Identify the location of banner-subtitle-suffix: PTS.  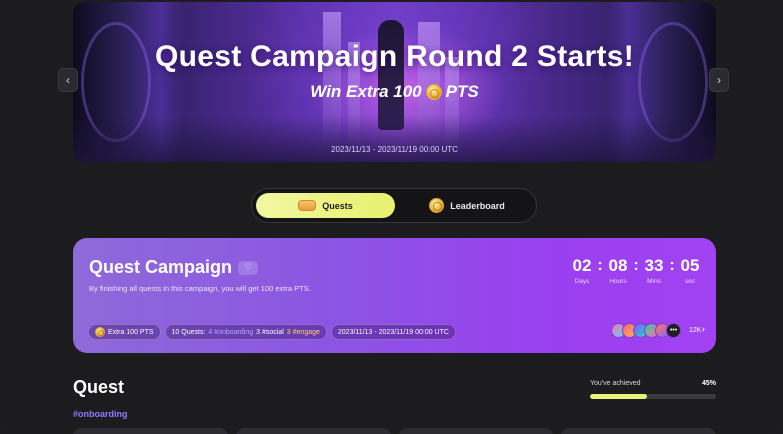
(462, 91).